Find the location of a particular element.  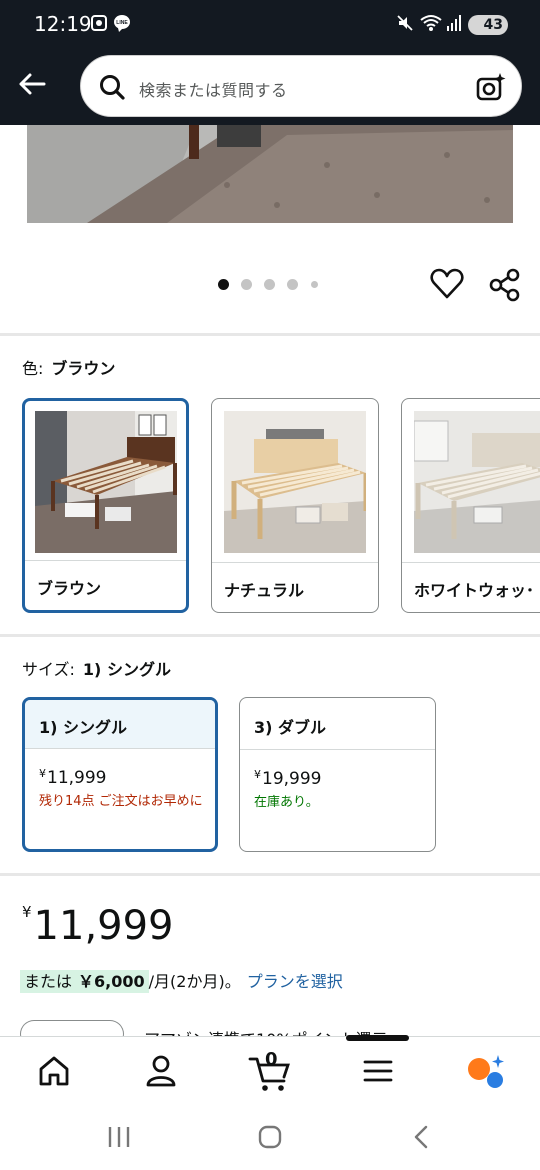

cart-icon: 0 is located at coordinates (270, 1070).